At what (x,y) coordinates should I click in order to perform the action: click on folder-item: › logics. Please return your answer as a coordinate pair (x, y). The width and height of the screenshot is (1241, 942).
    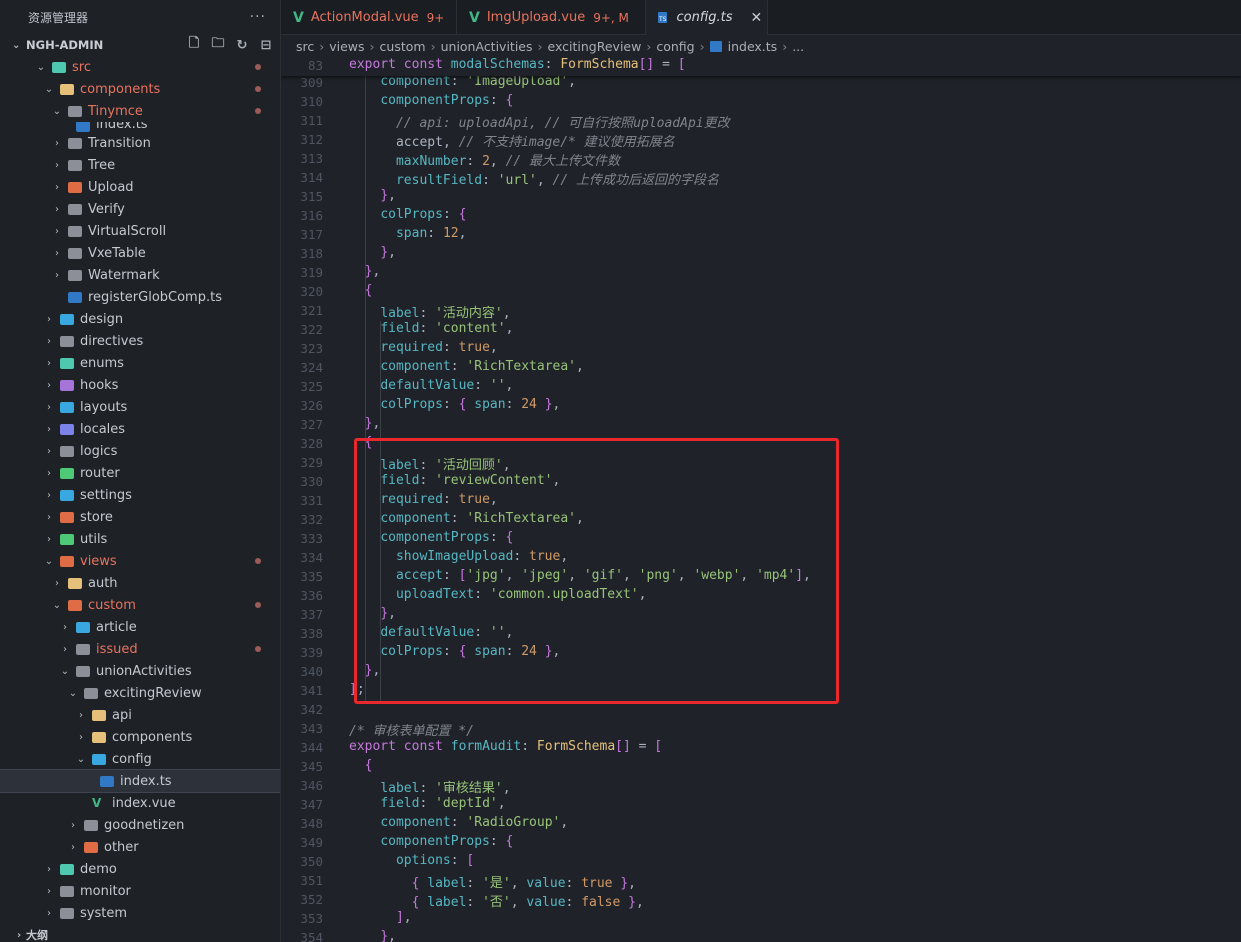
    Looking at the image, I should click on (140, 451).